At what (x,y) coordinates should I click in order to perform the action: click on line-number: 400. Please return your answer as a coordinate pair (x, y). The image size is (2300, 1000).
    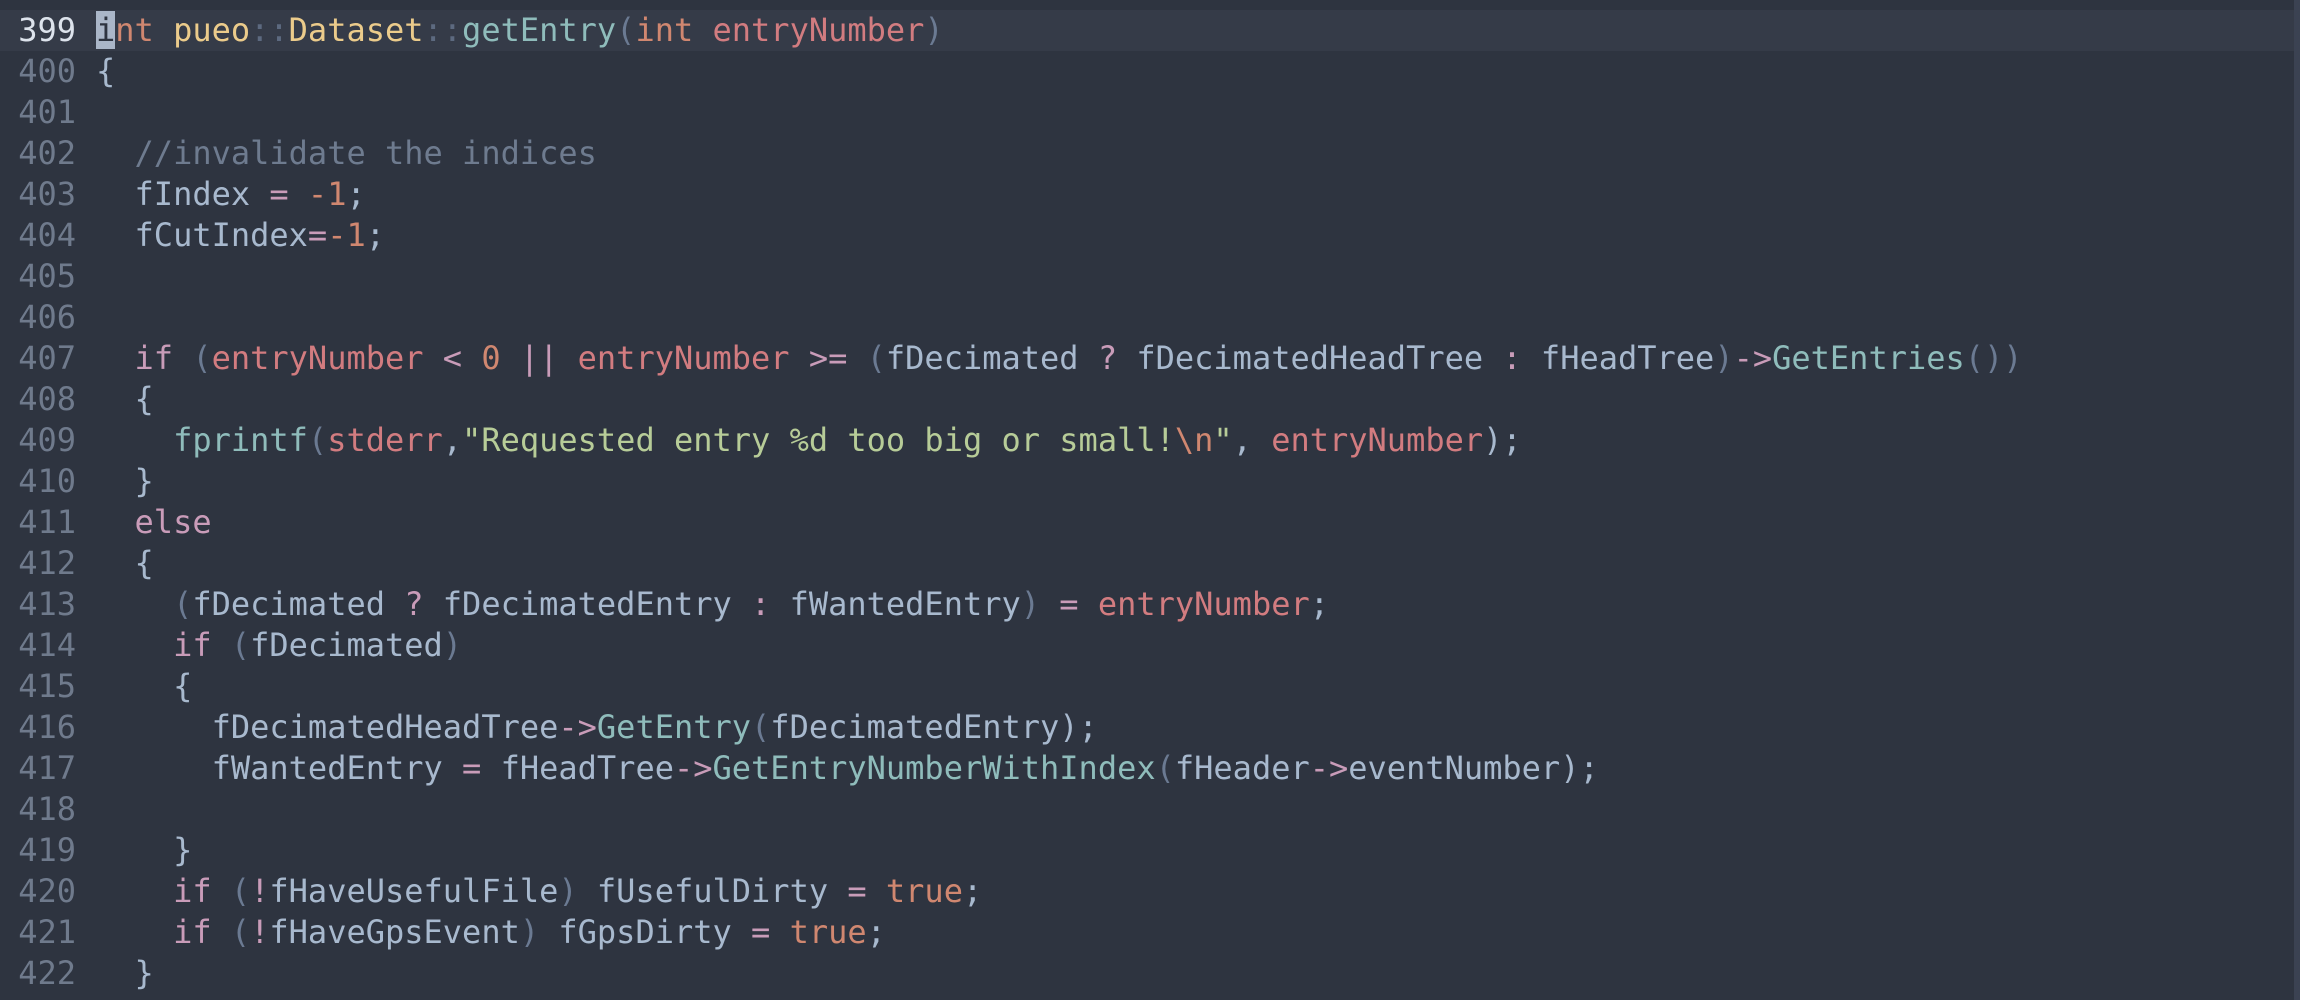
    Looking at the image, I should click on (47, 71).